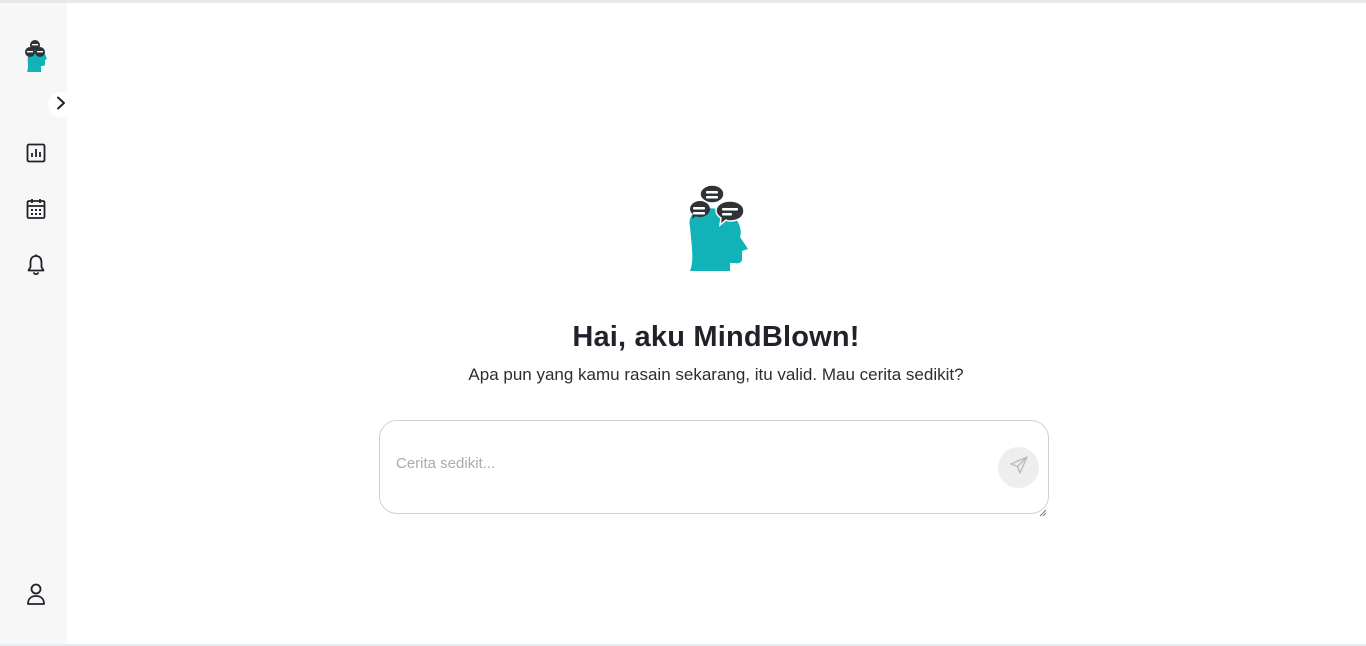 The height and width of the screenshot is (646, 1366). I want to click on sidebar-item-profile, so click(36, 596).